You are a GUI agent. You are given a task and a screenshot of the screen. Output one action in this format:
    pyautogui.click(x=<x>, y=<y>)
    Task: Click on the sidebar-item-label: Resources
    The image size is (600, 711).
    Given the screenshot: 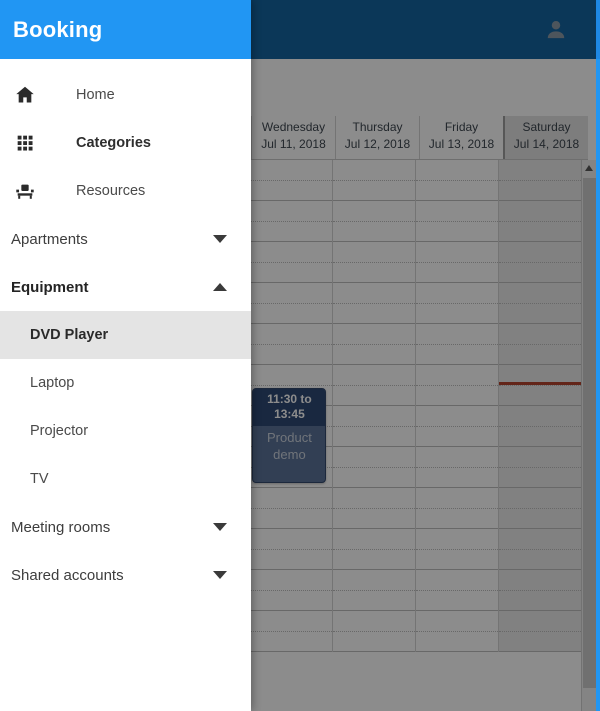 What is the action you would take?
    pyautogui.click(x=111, y=191)
    